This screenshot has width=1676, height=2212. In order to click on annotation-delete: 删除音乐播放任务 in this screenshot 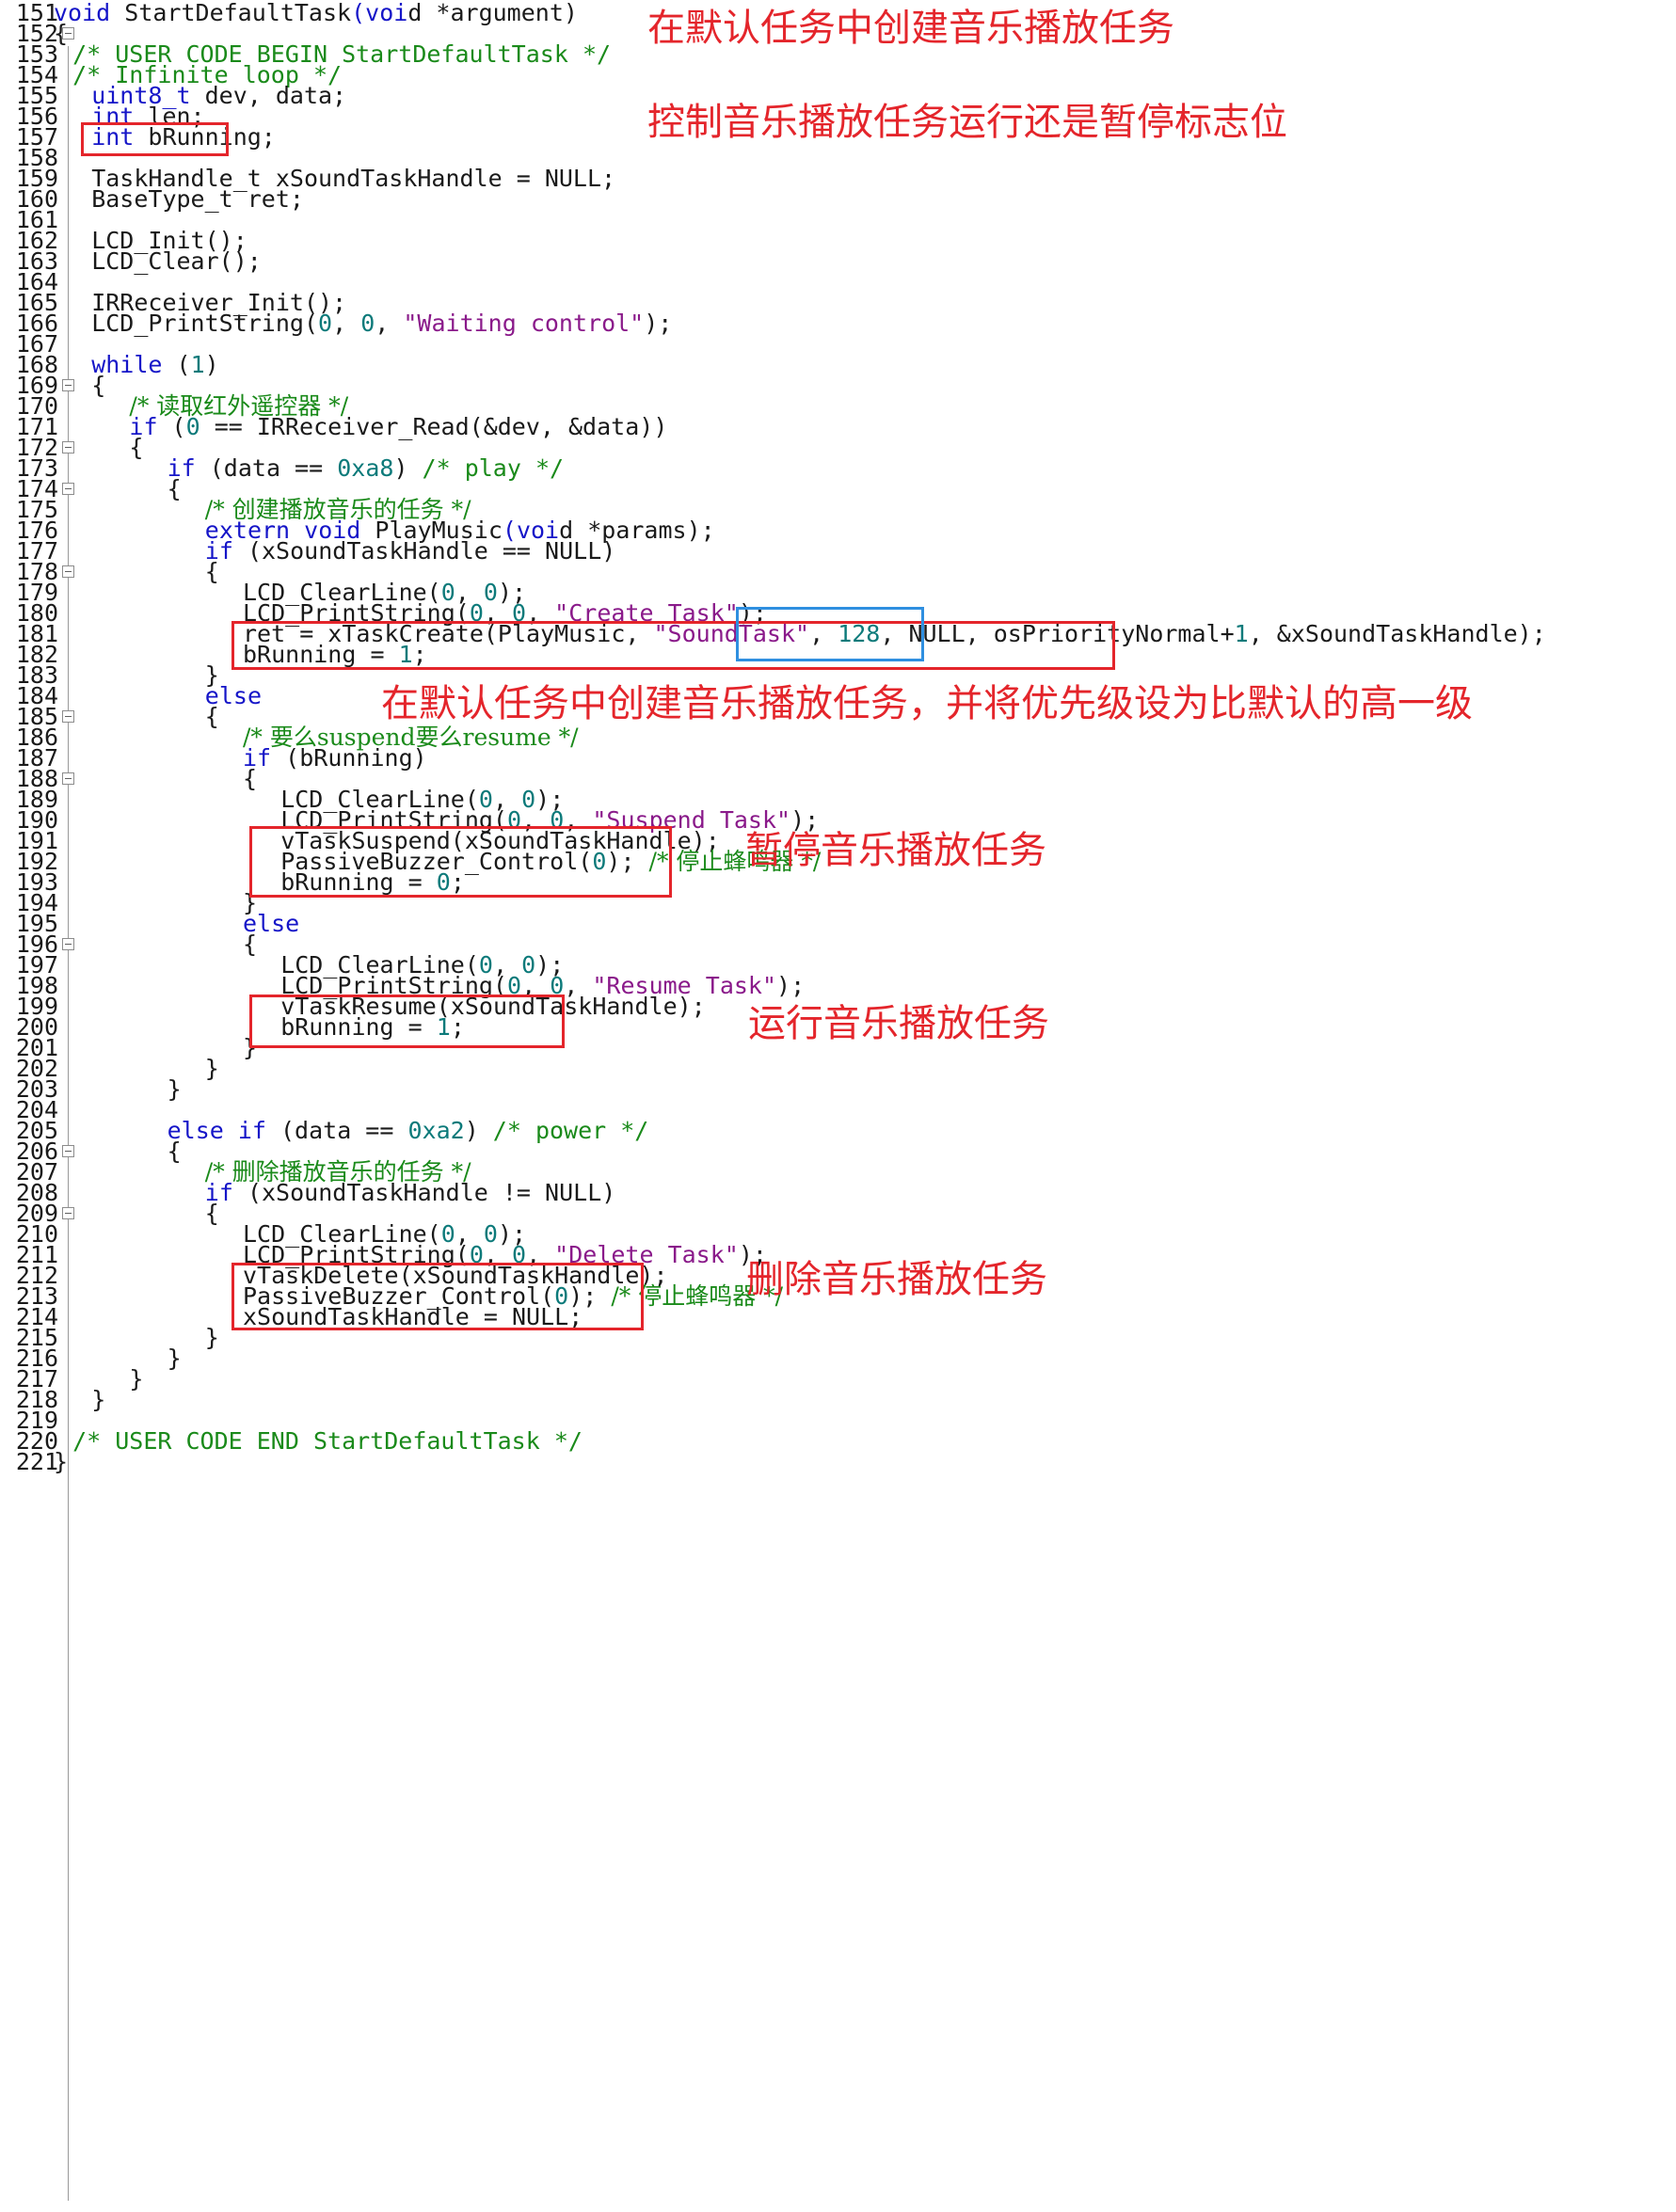, I will do `click(896, 1279)`.